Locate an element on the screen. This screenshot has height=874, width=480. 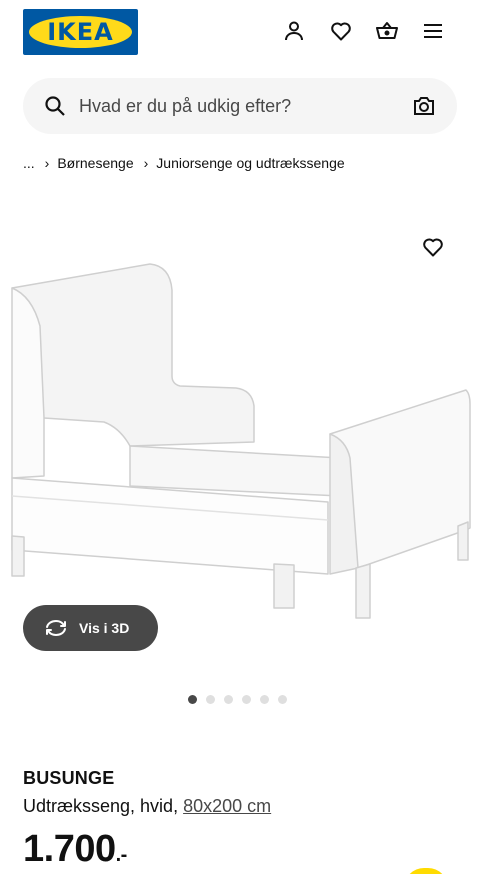
floating-action-button is located at coordinates (426, 871).